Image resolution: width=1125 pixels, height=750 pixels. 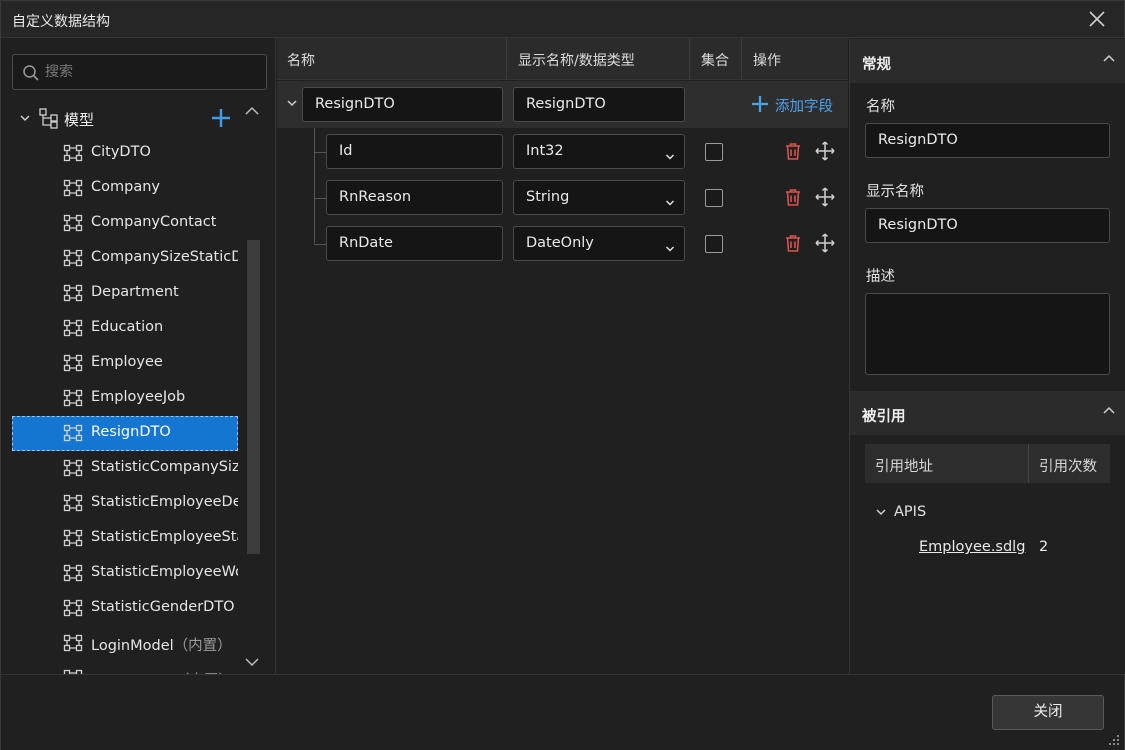 What do you see at coordinates (131, 432) in the screenshot?
I see `model-item-label: ResignDTO` at bounding box center [131, 432].